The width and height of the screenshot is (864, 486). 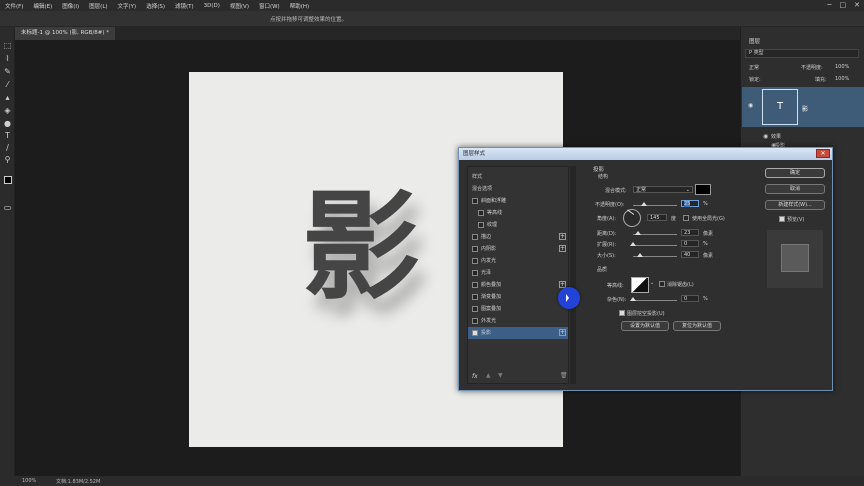 What do you see at coordinates (7, 59) in the screenshot?
I see `lasso-tool-icon: ⌇` at bounding box center [7, 59].